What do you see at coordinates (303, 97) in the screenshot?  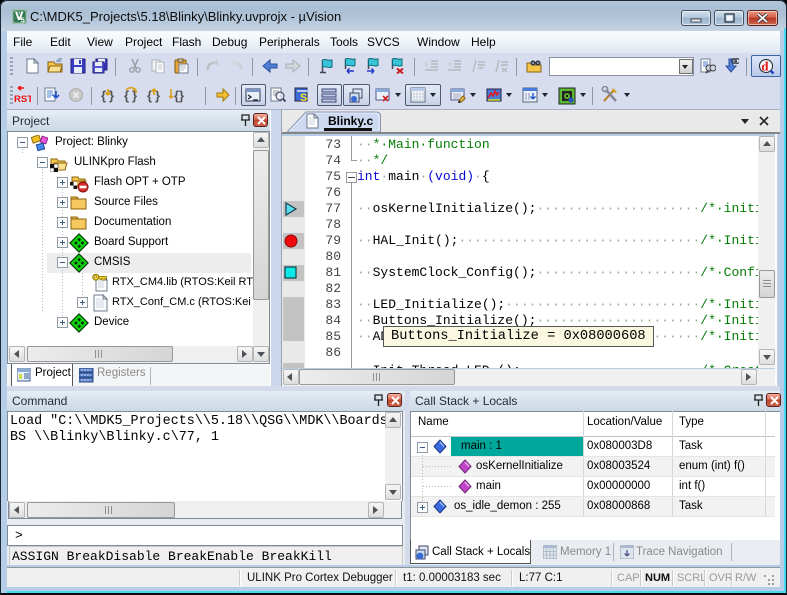 I see `svg-text: S` at bounding box center [303, 97].